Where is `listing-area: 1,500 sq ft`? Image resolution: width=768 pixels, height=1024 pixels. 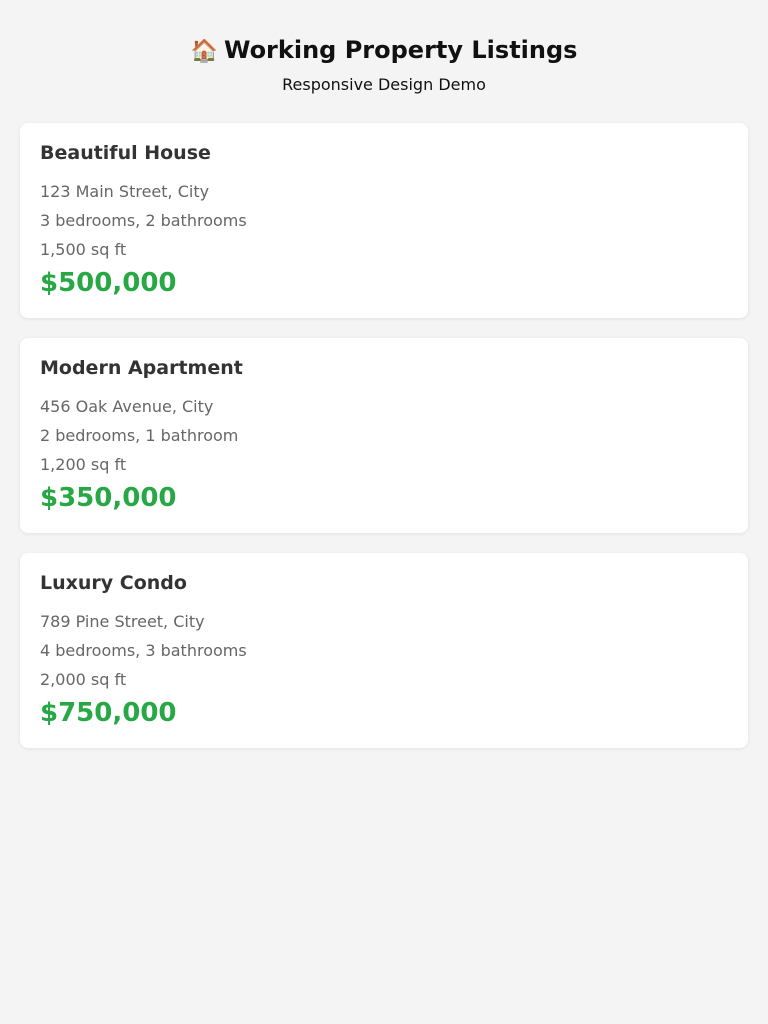
listing-area: 1,500 sq ft is located at coordinates (83, 249).